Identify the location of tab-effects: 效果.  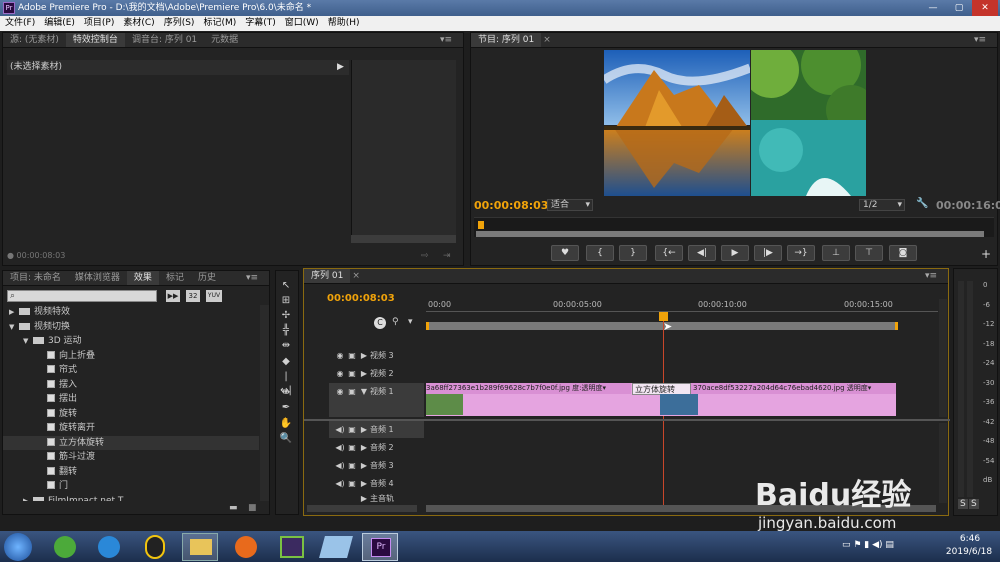
(142, 278).